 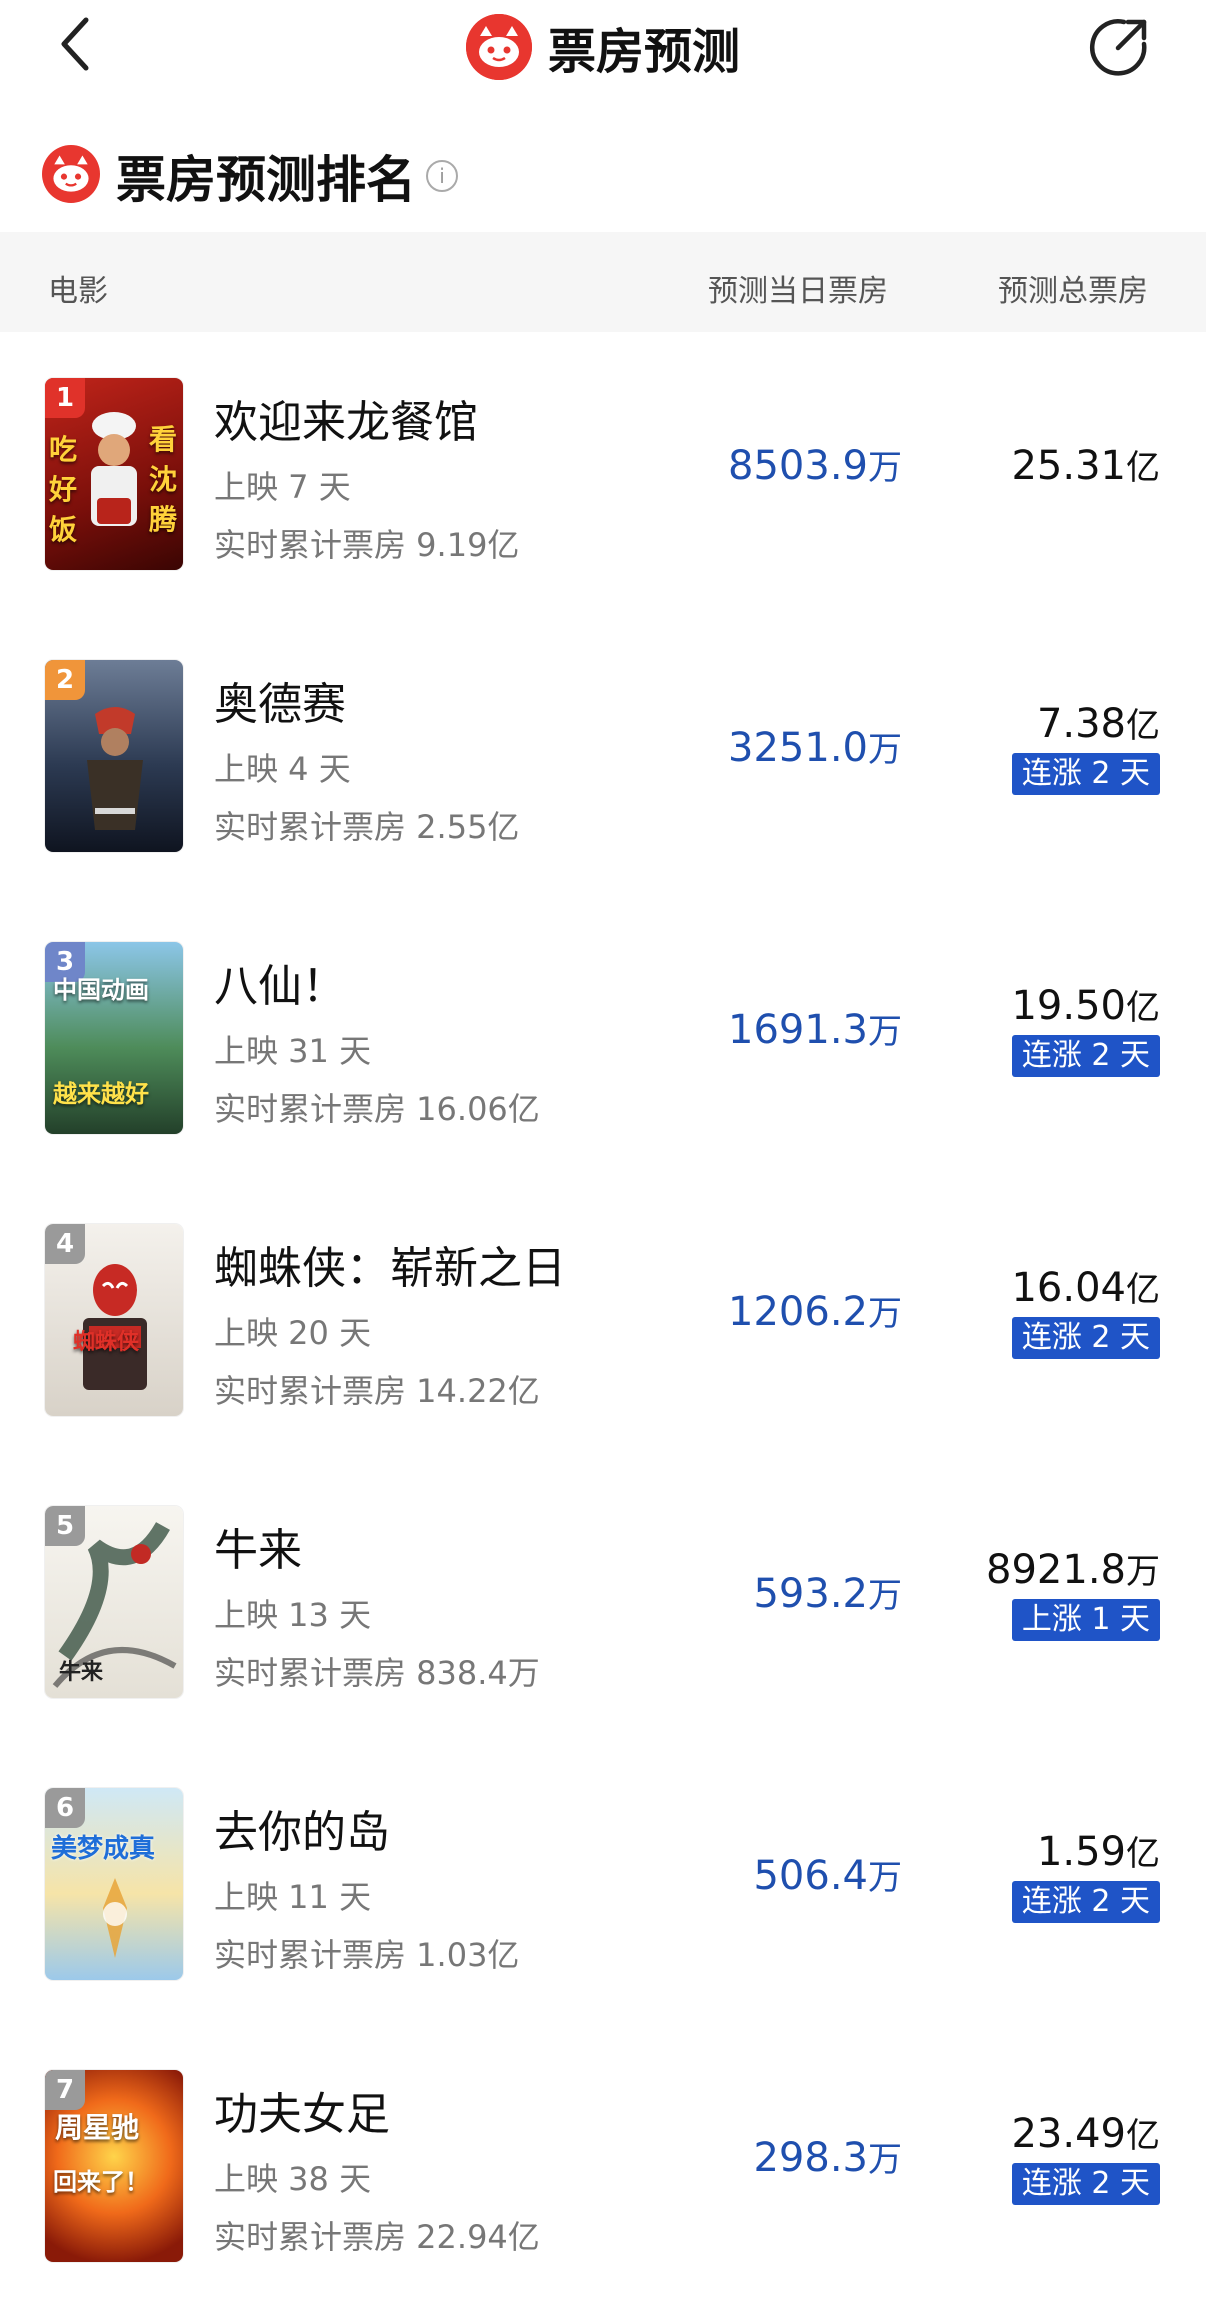 I want to click on poster-text: 周星驰, so click(x=97, y=2127).